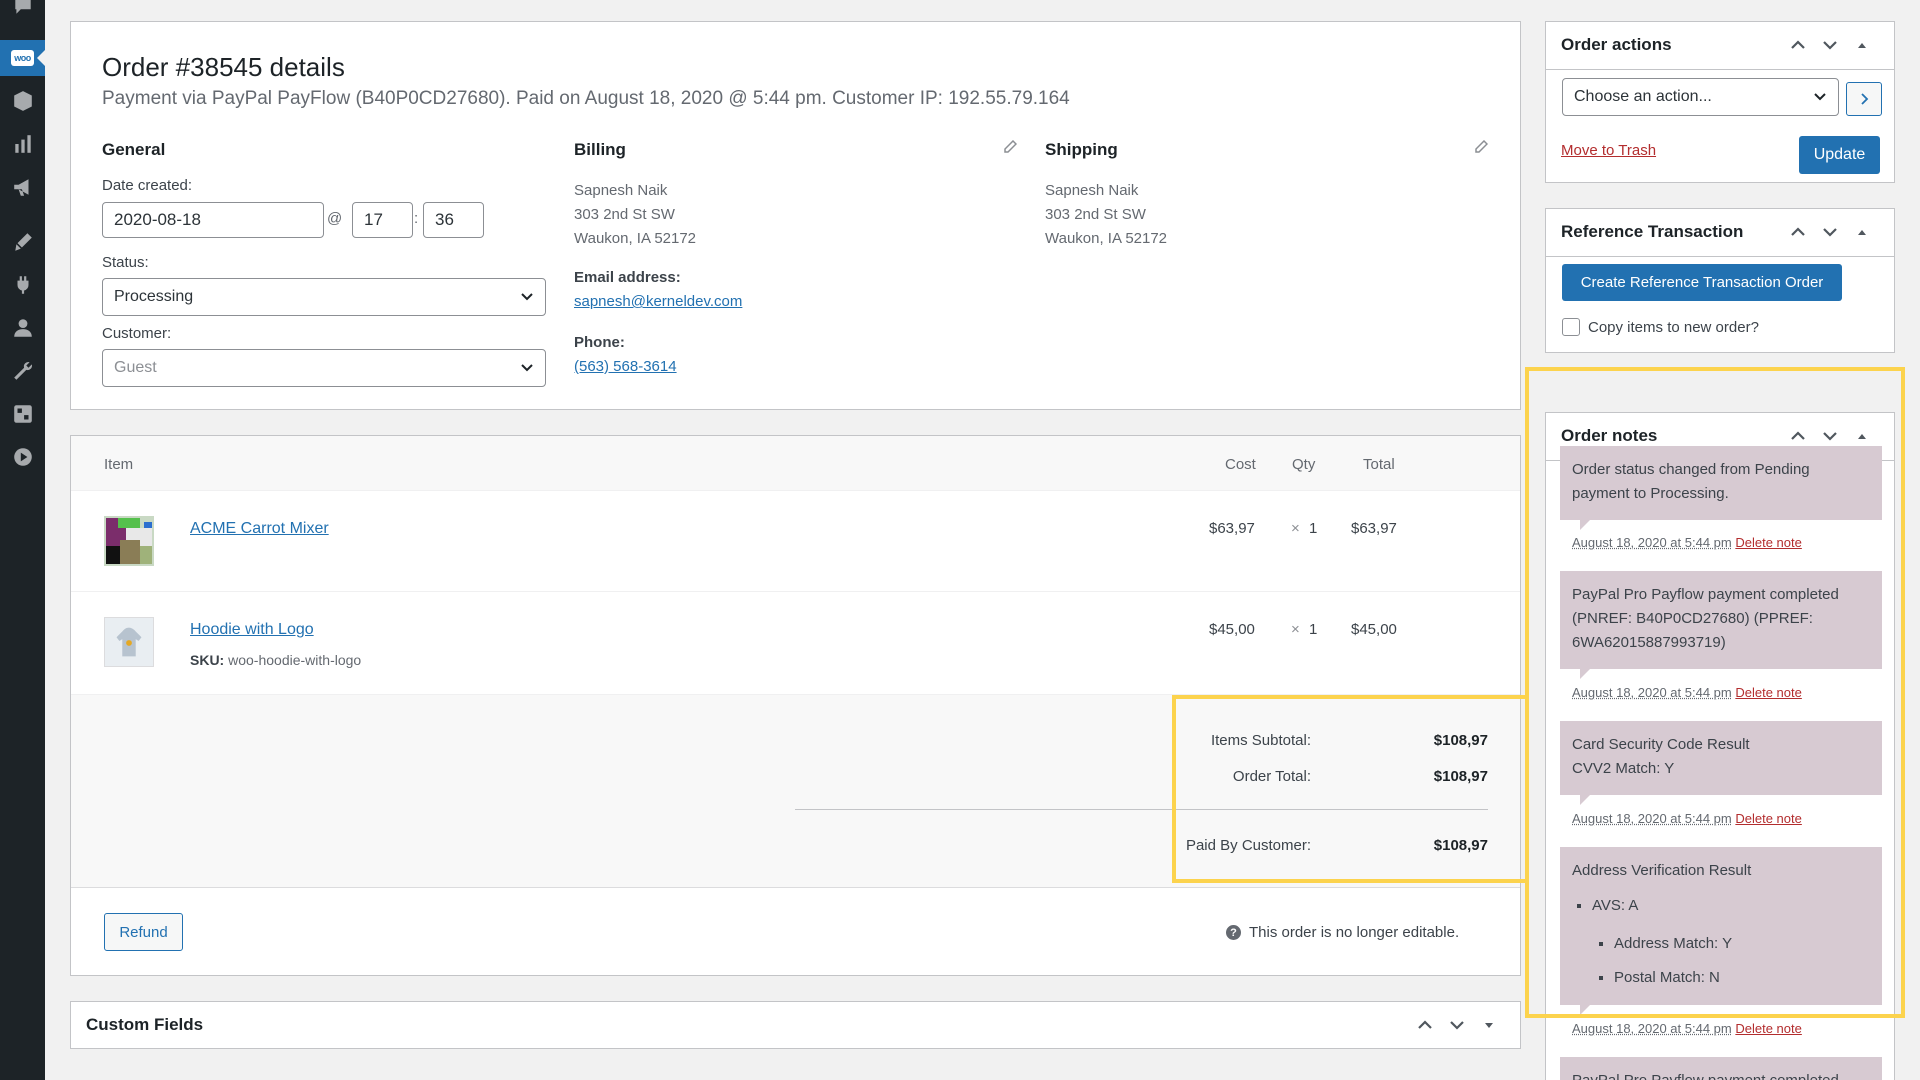 This screenshot has width=1920, height=1080. Describe the element at coordinates (1721, 745) in the screenshot. I see `note-text: Card Security Code Result` at that location.